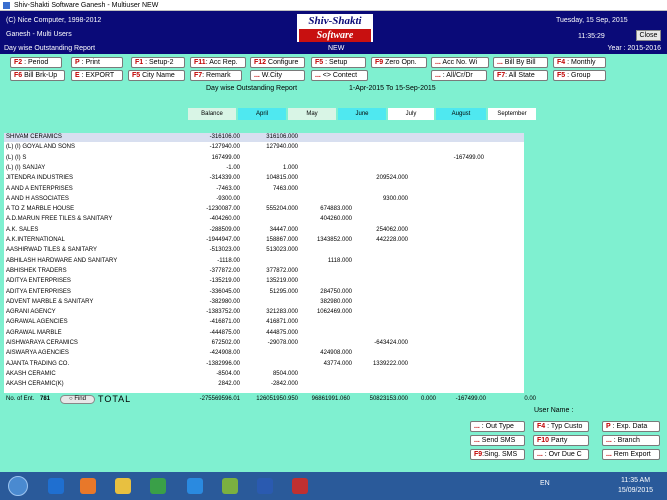  What do you see at coordinates (520, 75) in the screenshot?
I see `all-state-button: F7: All State` at bounding box center [520, 75].